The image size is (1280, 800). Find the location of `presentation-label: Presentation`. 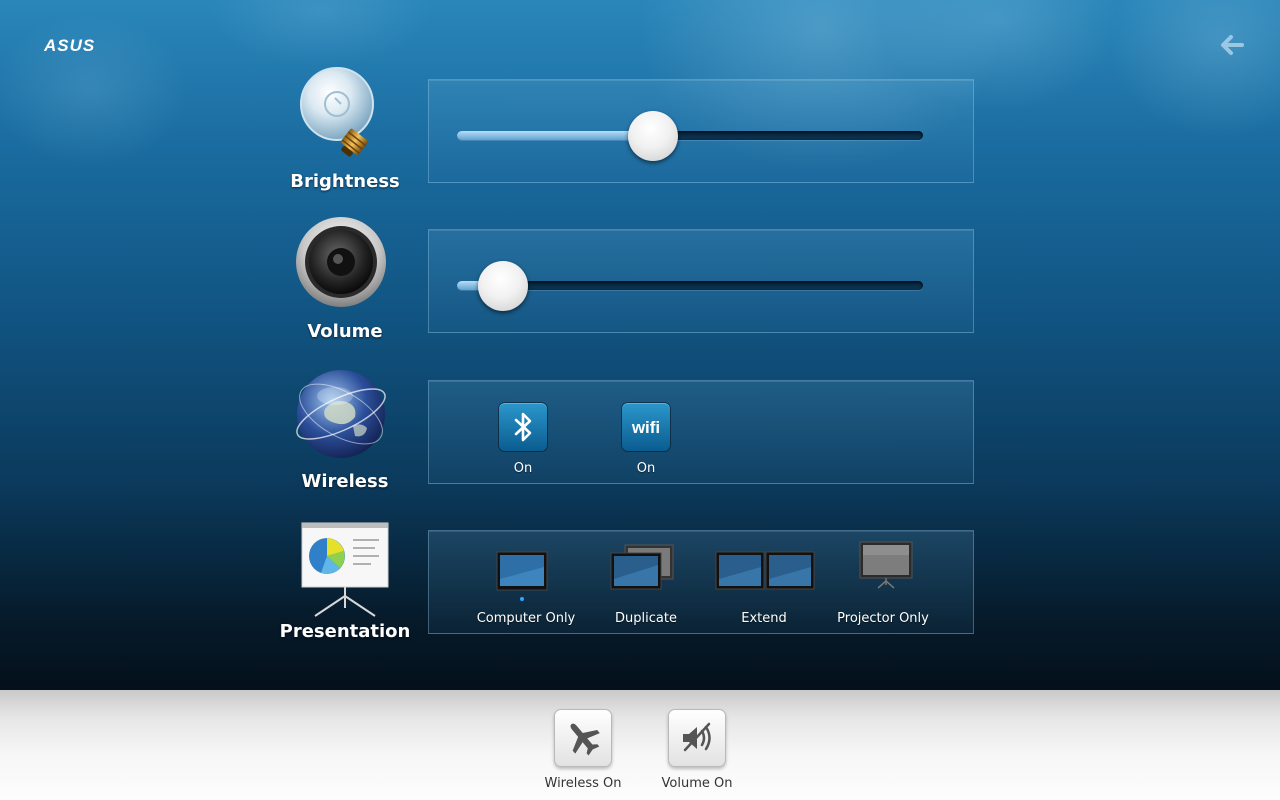

presentation-label: Presentation is located at coordinates (345, 631).